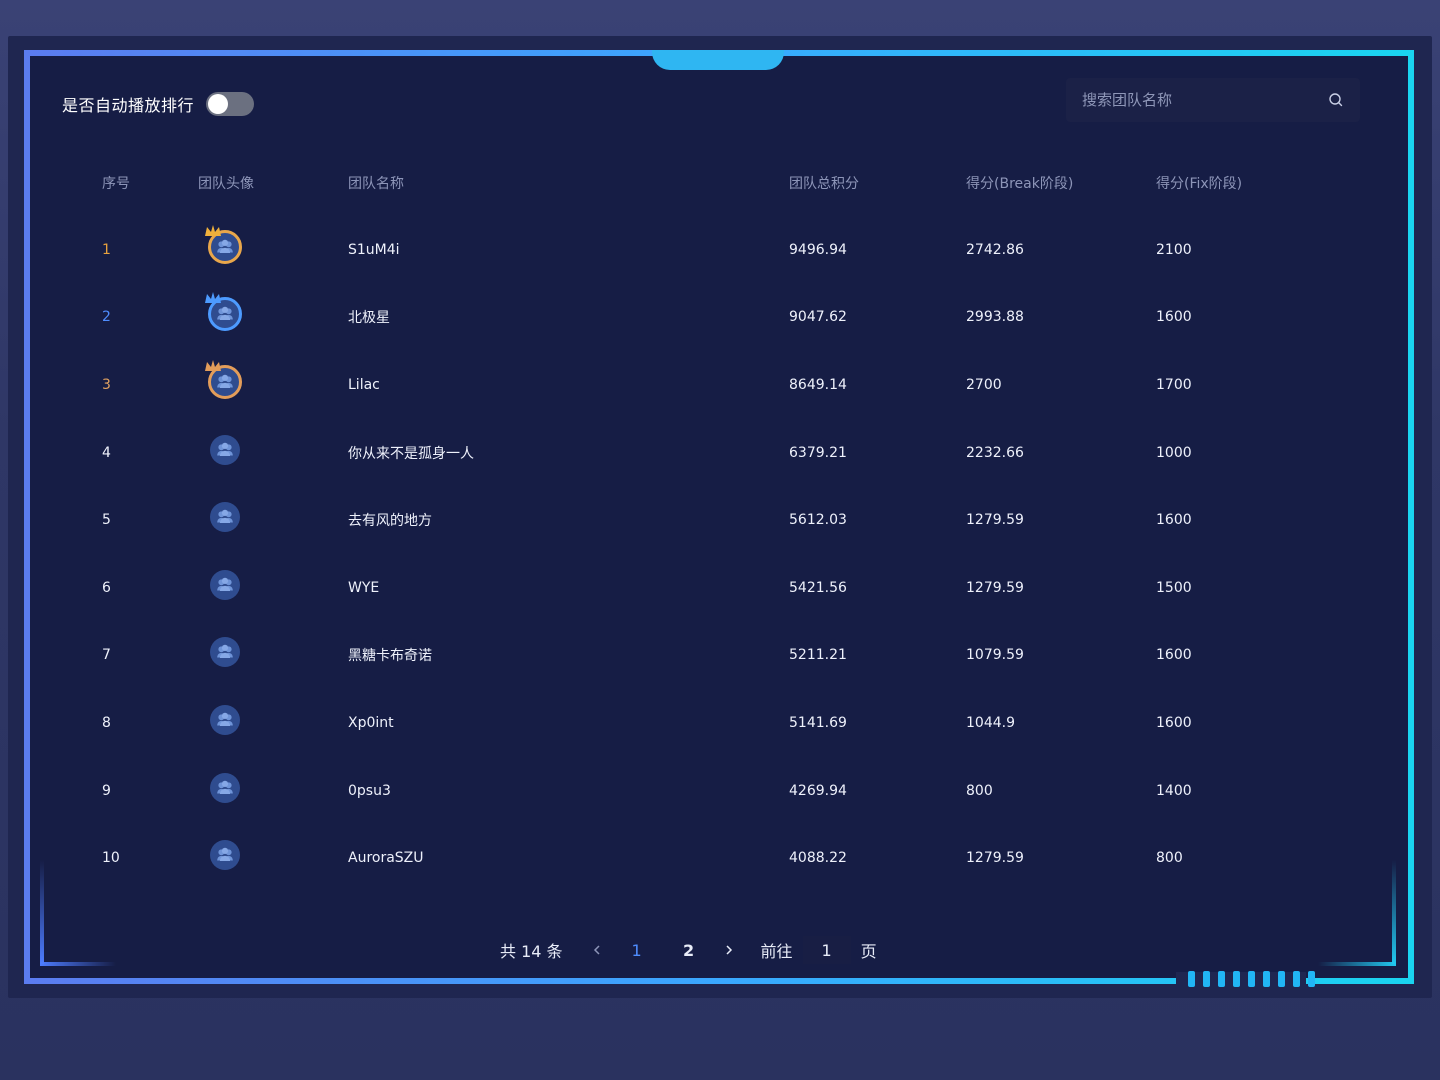 Image resolution: width=1440 pixels, height=1080 pixels. Describe the element at coordinates (376, 184) in the screenshot. I see `header-team-name: 团队名称` at that location.